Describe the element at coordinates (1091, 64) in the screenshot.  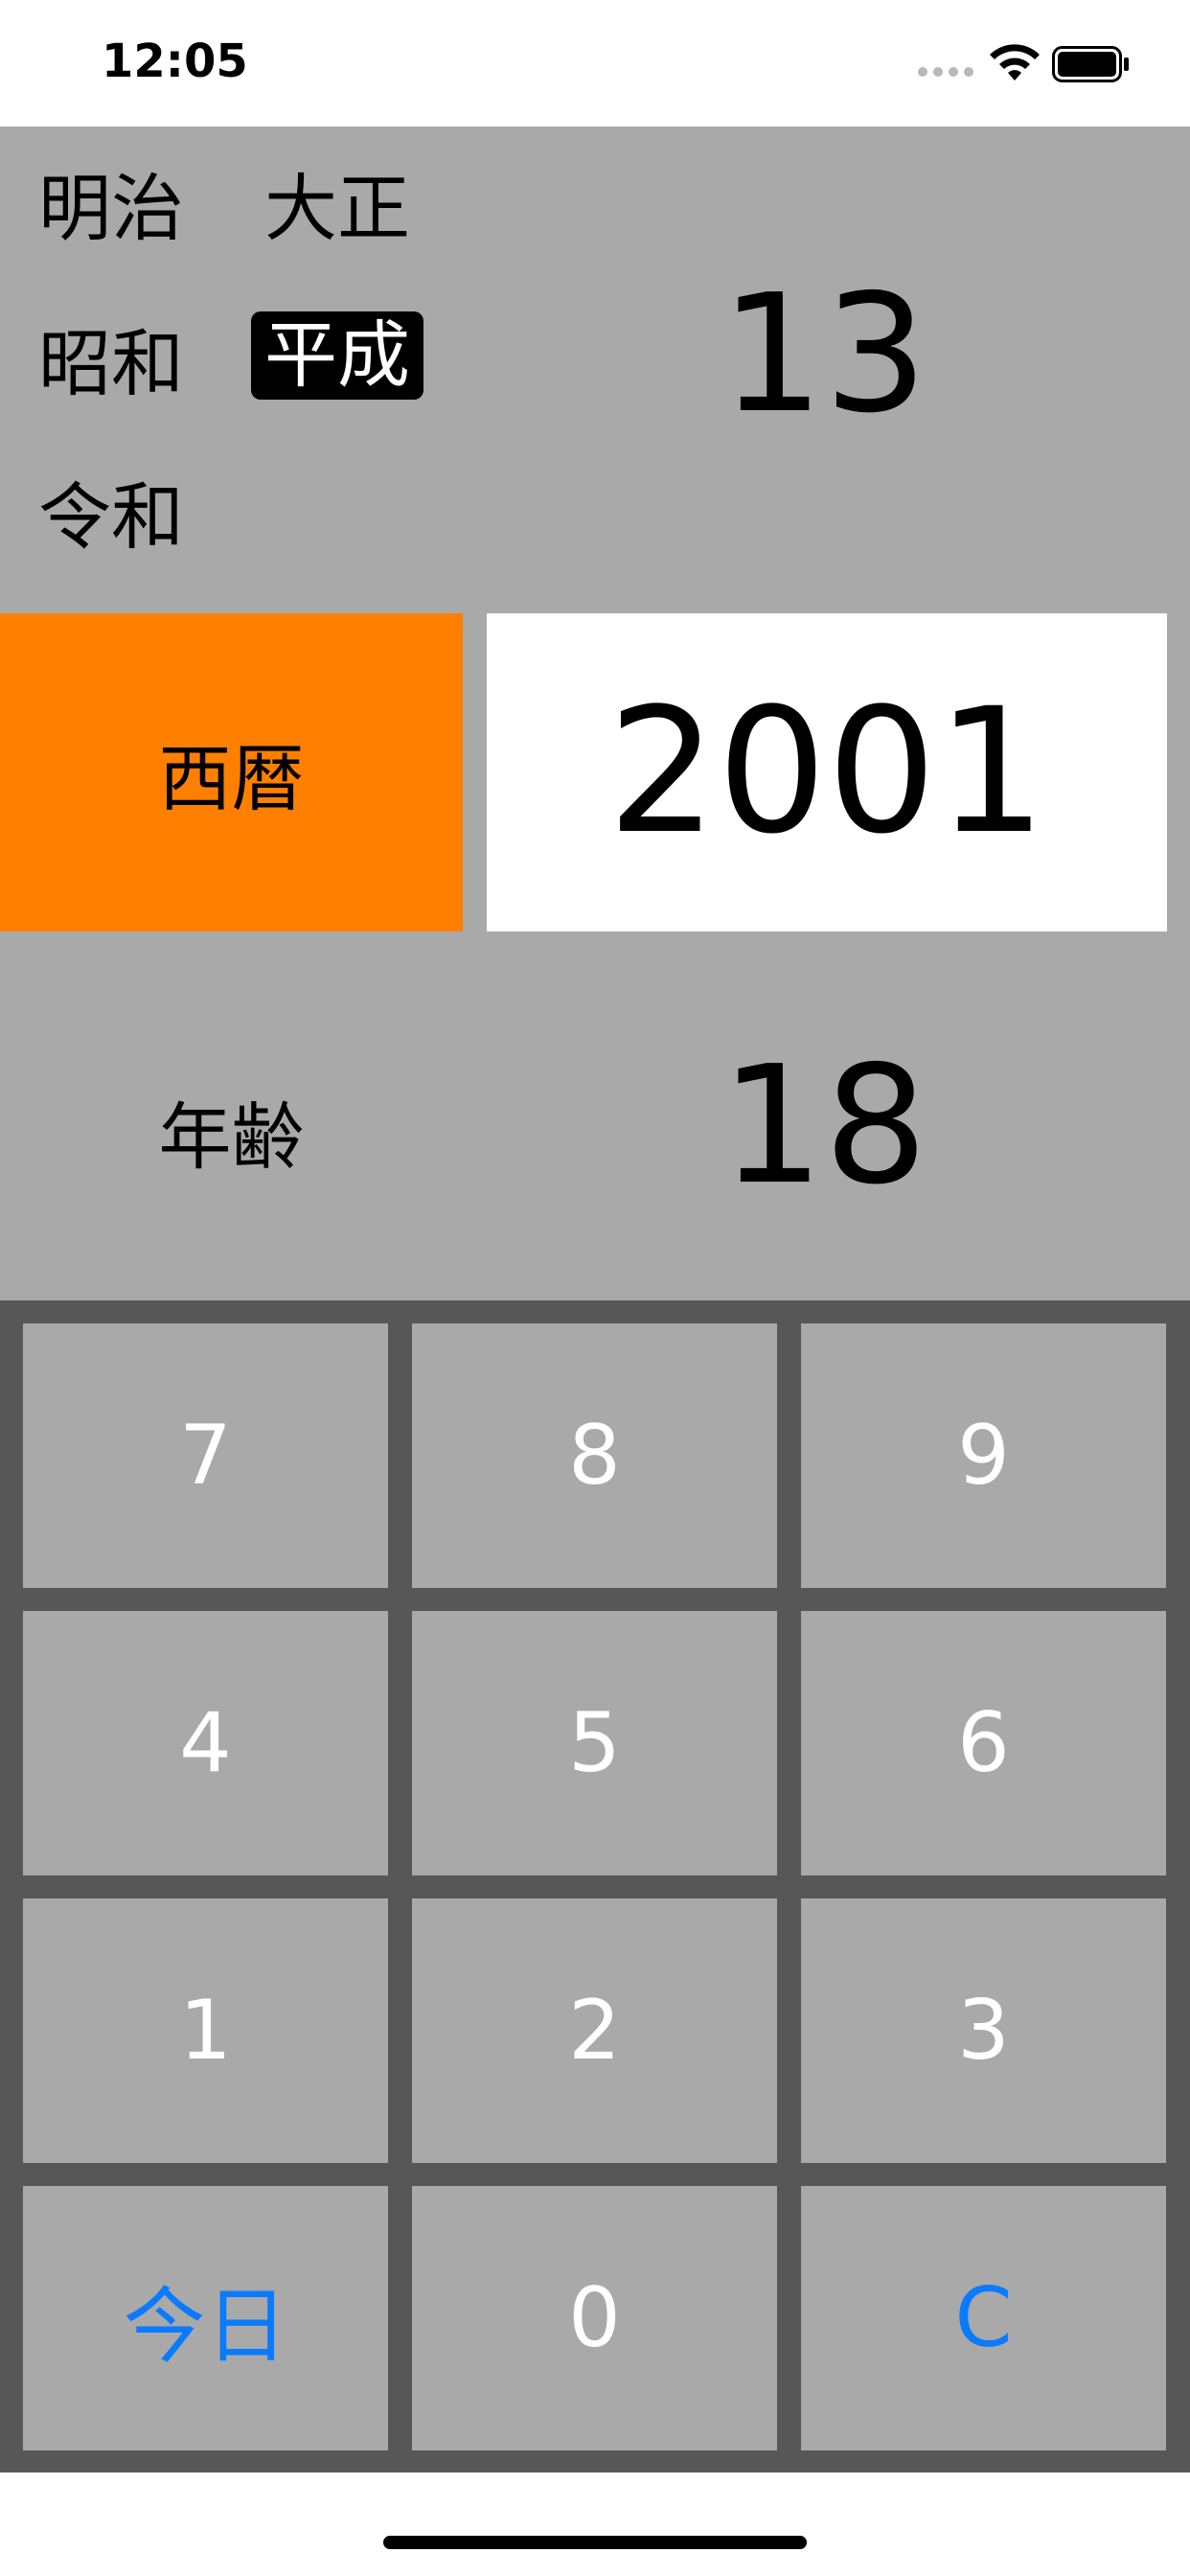
I see `battery-icon` at that location.